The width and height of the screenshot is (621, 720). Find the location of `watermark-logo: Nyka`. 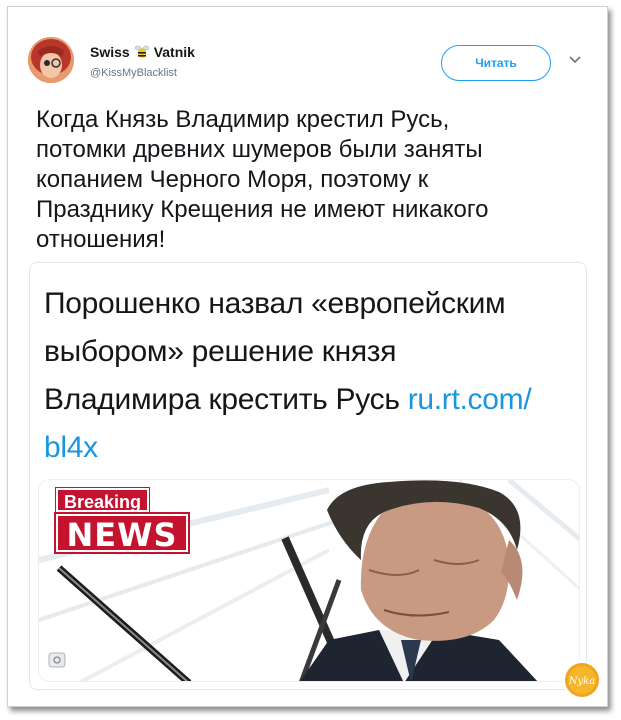

watermark-logo: Nyka is located at coordinates (582, 680).